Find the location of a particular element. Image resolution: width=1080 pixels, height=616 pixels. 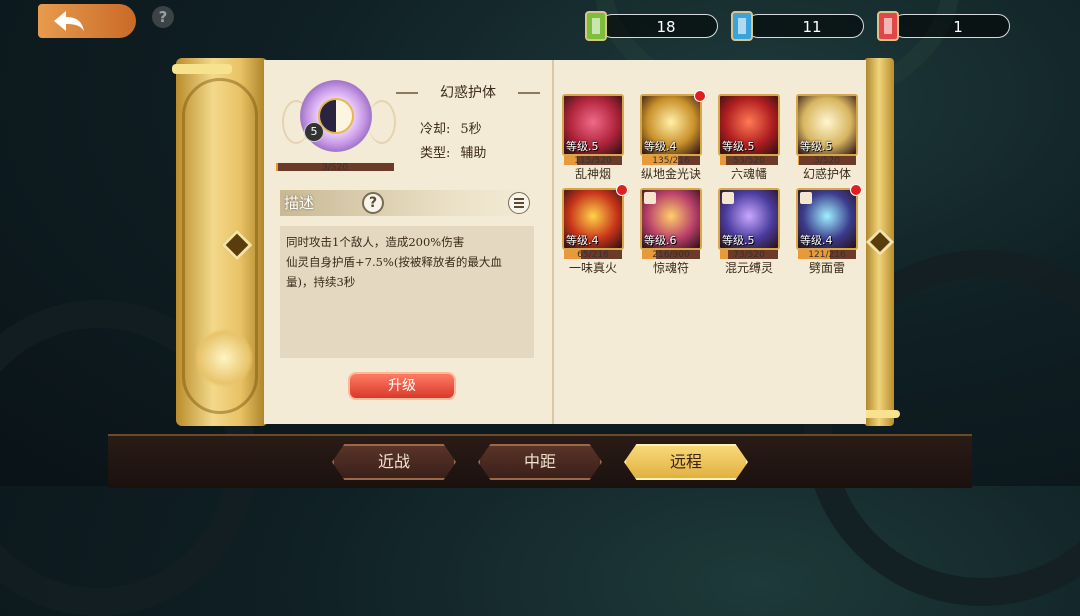

scroll-rod-left is located at coordinates (220, 242).